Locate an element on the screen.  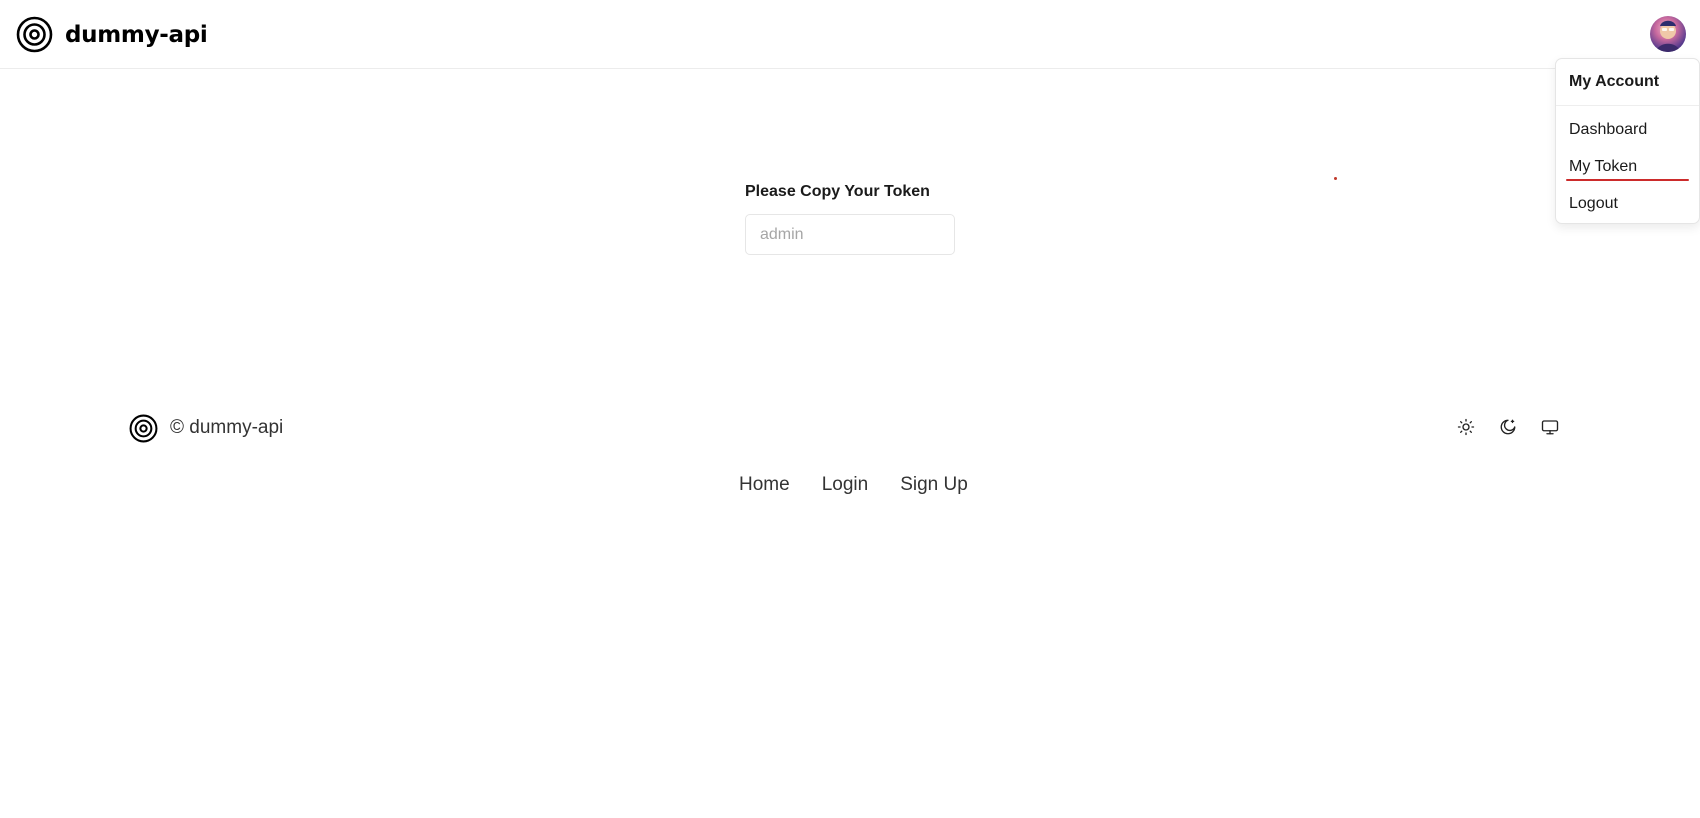
top-header: dummy-api is located at coordinates (850, 34).